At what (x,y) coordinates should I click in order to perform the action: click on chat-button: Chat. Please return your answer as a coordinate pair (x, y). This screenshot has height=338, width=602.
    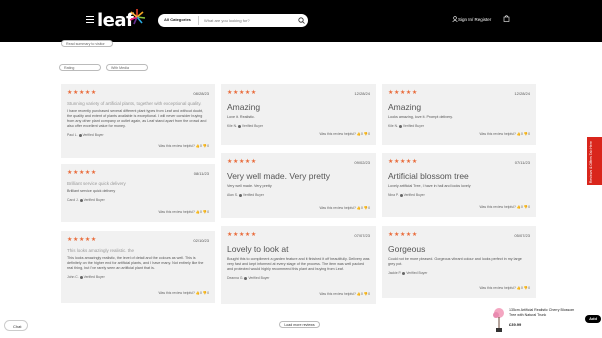
    Looking at the image, I should click on (16, 325).